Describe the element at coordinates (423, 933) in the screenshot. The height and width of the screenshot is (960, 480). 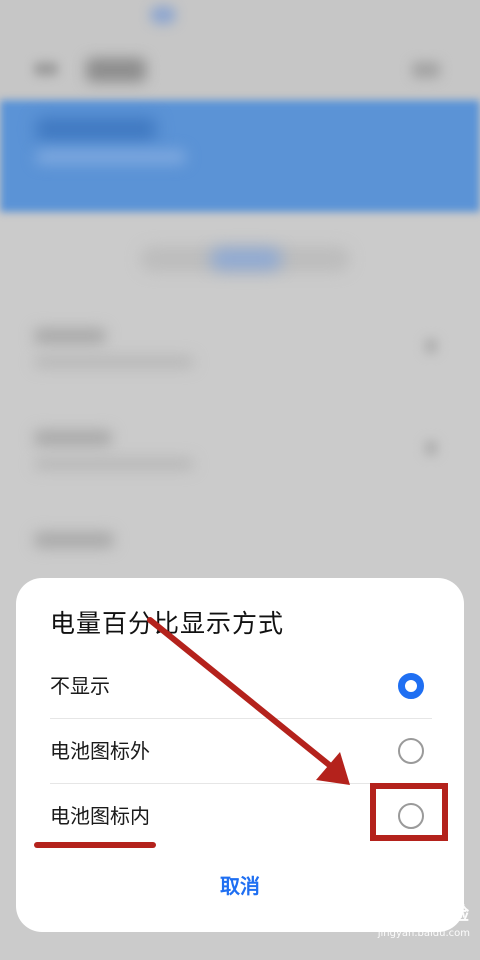
I see `watermark-url: jingyan.baidu.com` at that location.